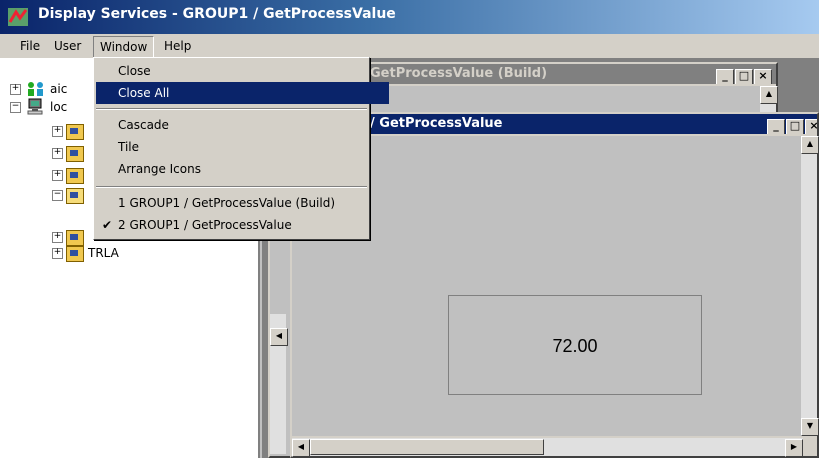 The height and width of the screenshot is (458, 819). I want to click on hscroll-thumb, so click(427, 447).